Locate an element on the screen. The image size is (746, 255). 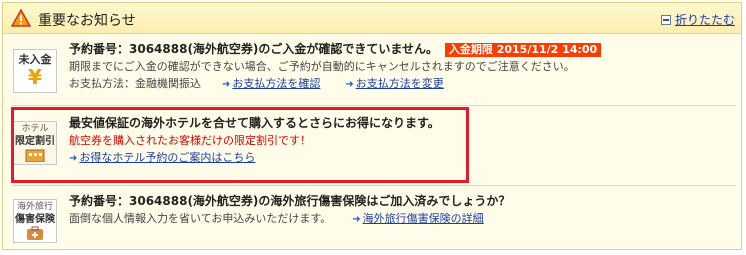
unpaid-title: 予約番号：3064888(海外航空券)のご入金が確認できていません。 is located at coordinates (254, 49).